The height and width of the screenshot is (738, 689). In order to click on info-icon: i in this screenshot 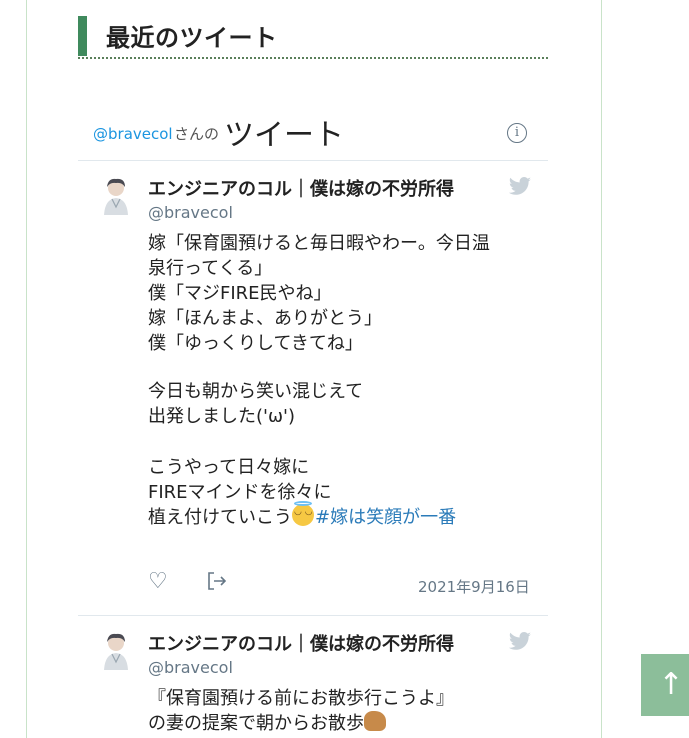, I will do `click(517, 133)`.